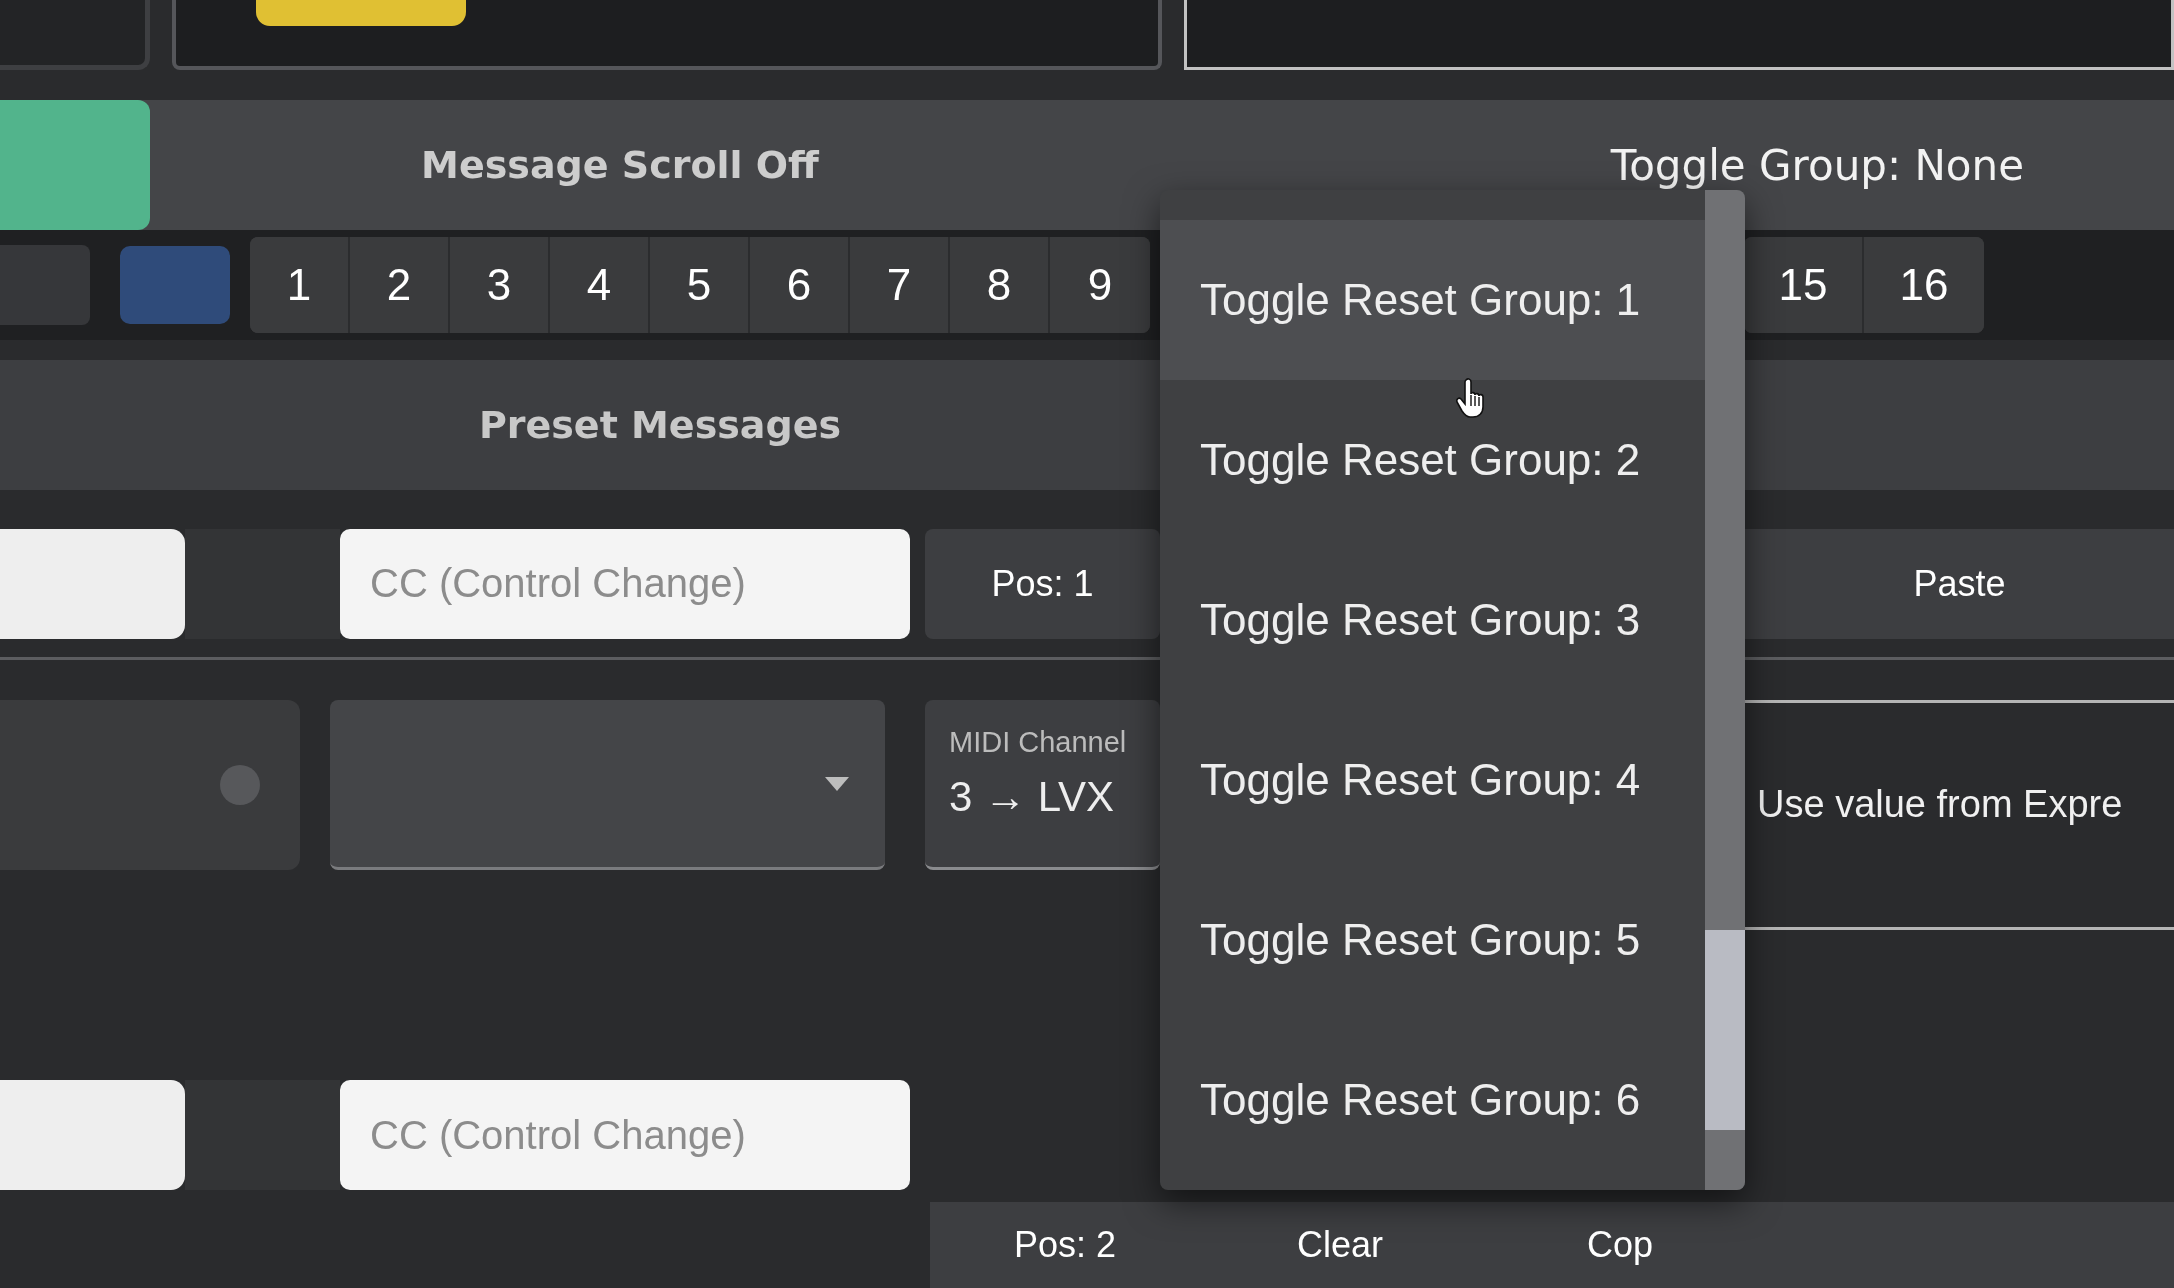  What do you see at coordinates (1038, 742) in the screenshot?
I see `field-label: MIDI Channel` at bounding box center [1038, 742].